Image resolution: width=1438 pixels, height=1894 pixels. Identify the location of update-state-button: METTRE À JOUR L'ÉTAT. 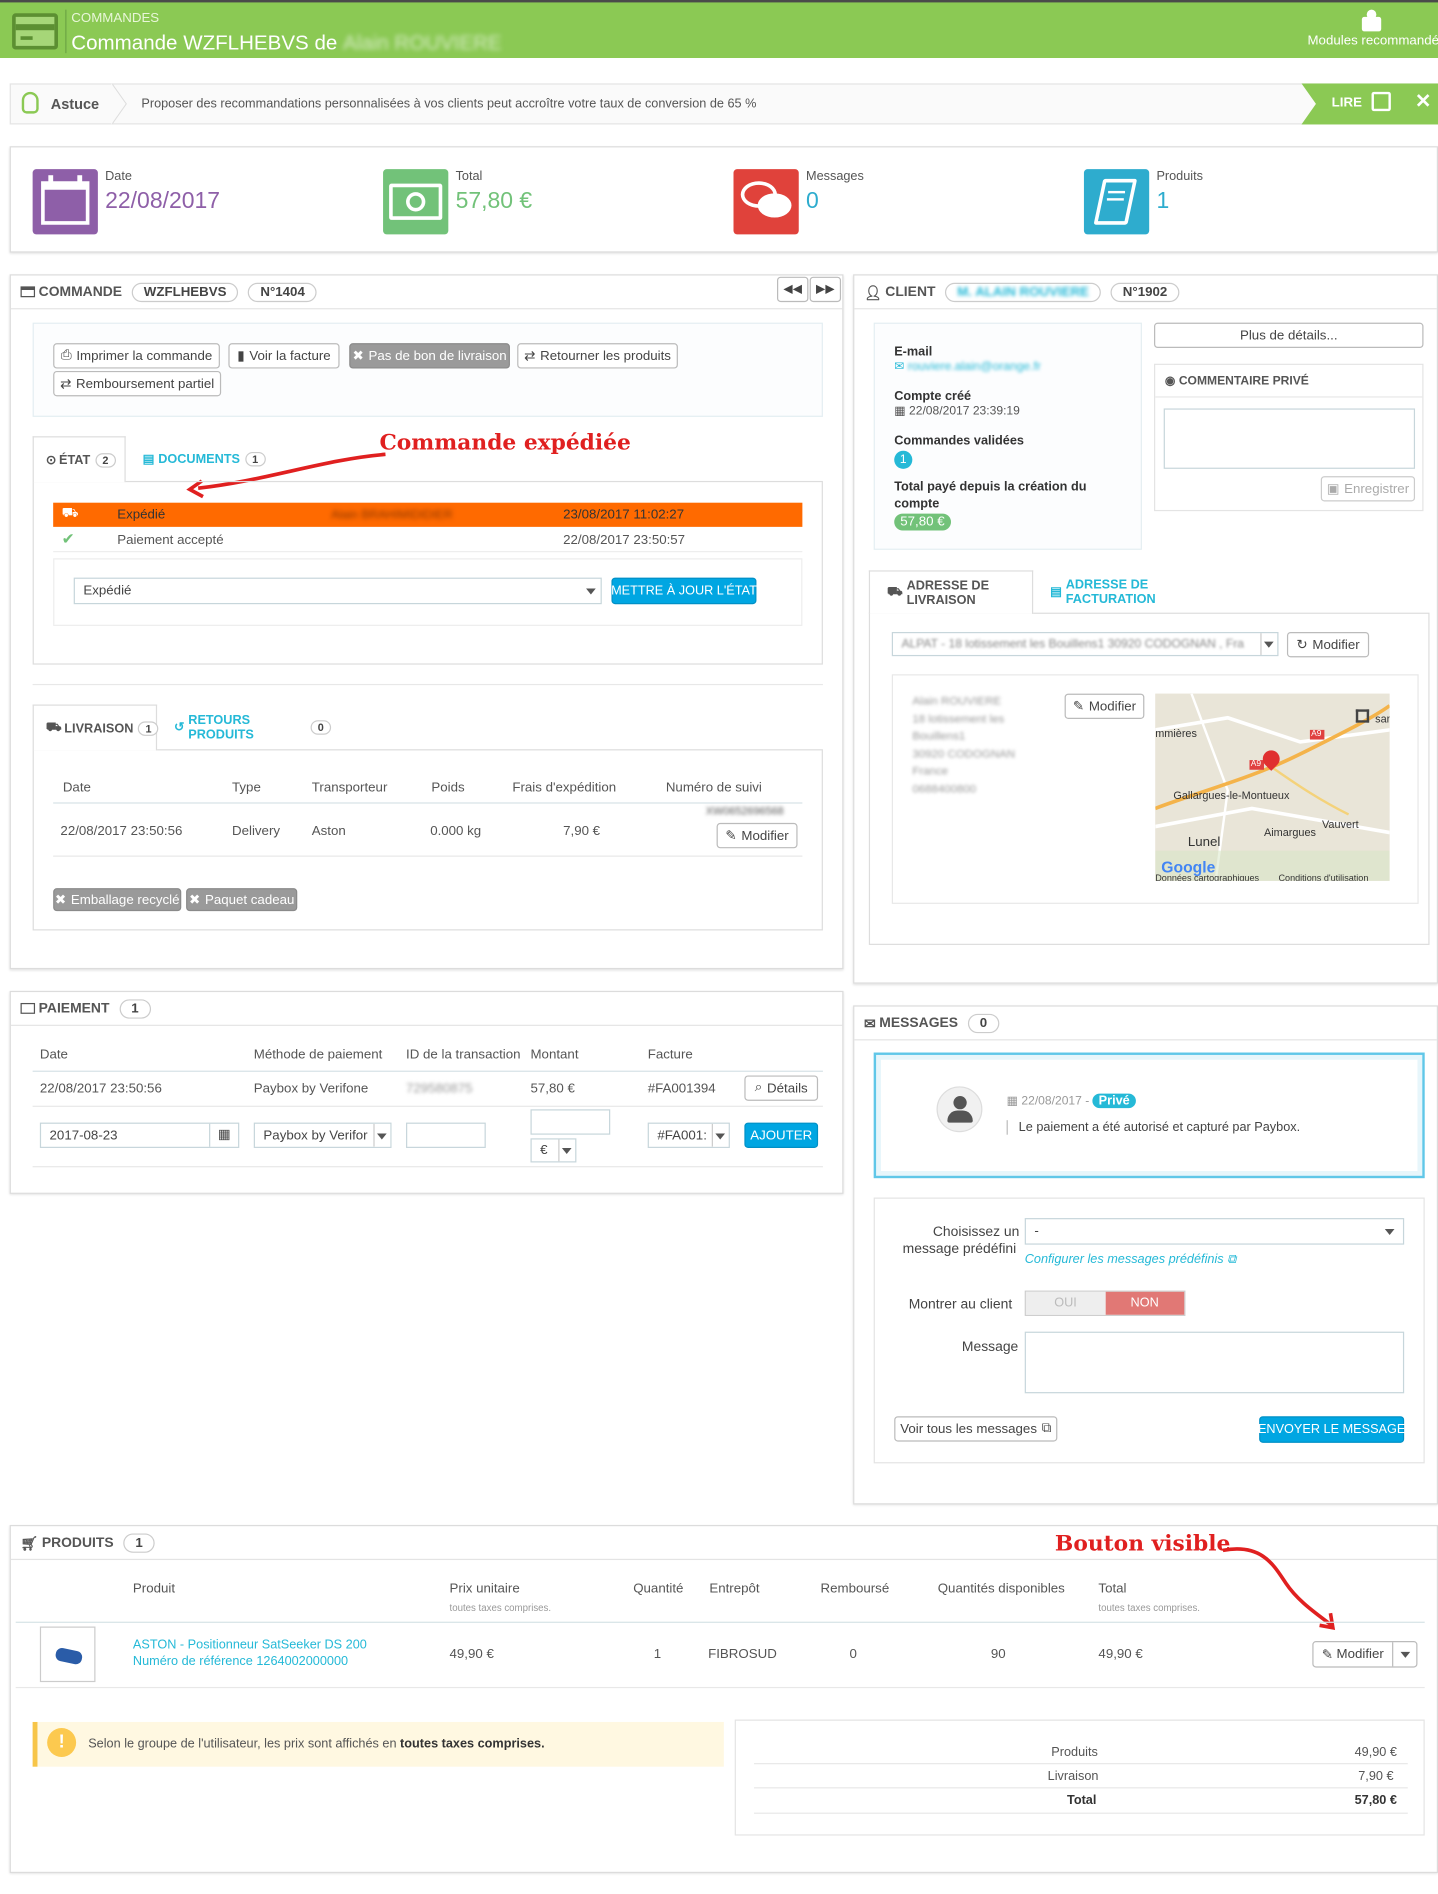
(684, 591).